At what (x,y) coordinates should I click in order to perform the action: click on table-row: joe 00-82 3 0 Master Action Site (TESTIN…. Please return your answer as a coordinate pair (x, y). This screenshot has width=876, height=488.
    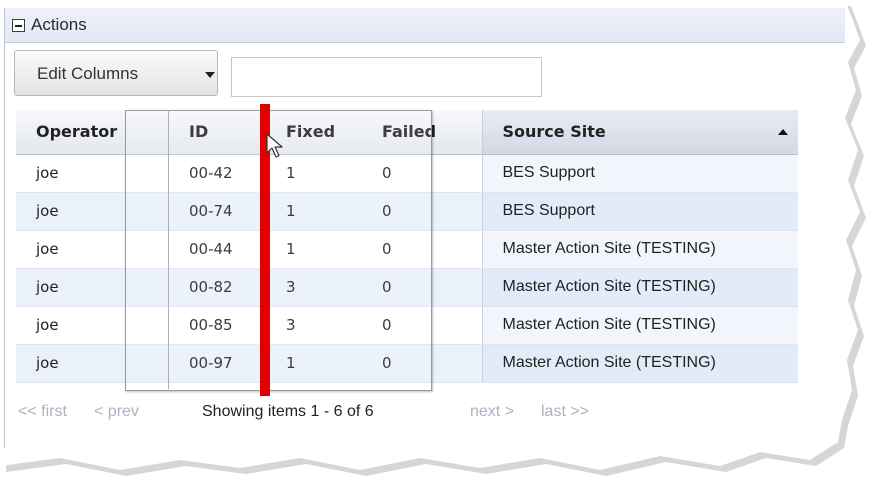
    Looking at the image, I should click on (407, 287).